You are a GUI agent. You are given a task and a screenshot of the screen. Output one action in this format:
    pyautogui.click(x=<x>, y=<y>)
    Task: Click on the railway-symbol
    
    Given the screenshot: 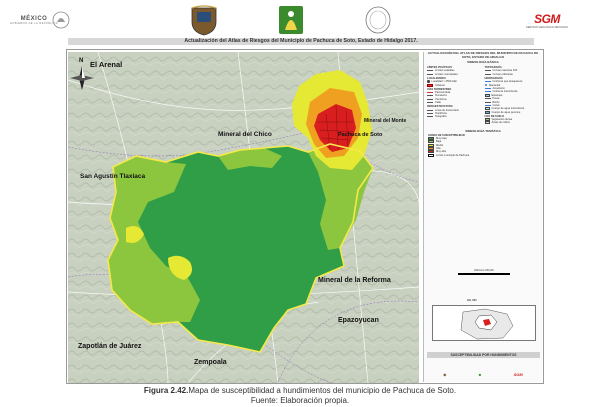 What is the action you would take?
    pyautogui.click(x=430, y=99)
    